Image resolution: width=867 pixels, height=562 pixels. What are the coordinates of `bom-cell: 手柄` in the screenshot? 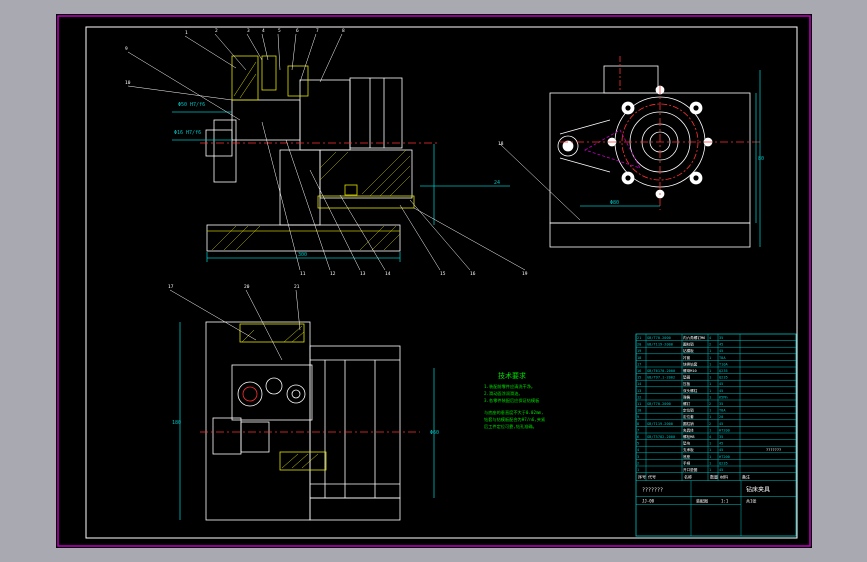 It's located at (687, 462).